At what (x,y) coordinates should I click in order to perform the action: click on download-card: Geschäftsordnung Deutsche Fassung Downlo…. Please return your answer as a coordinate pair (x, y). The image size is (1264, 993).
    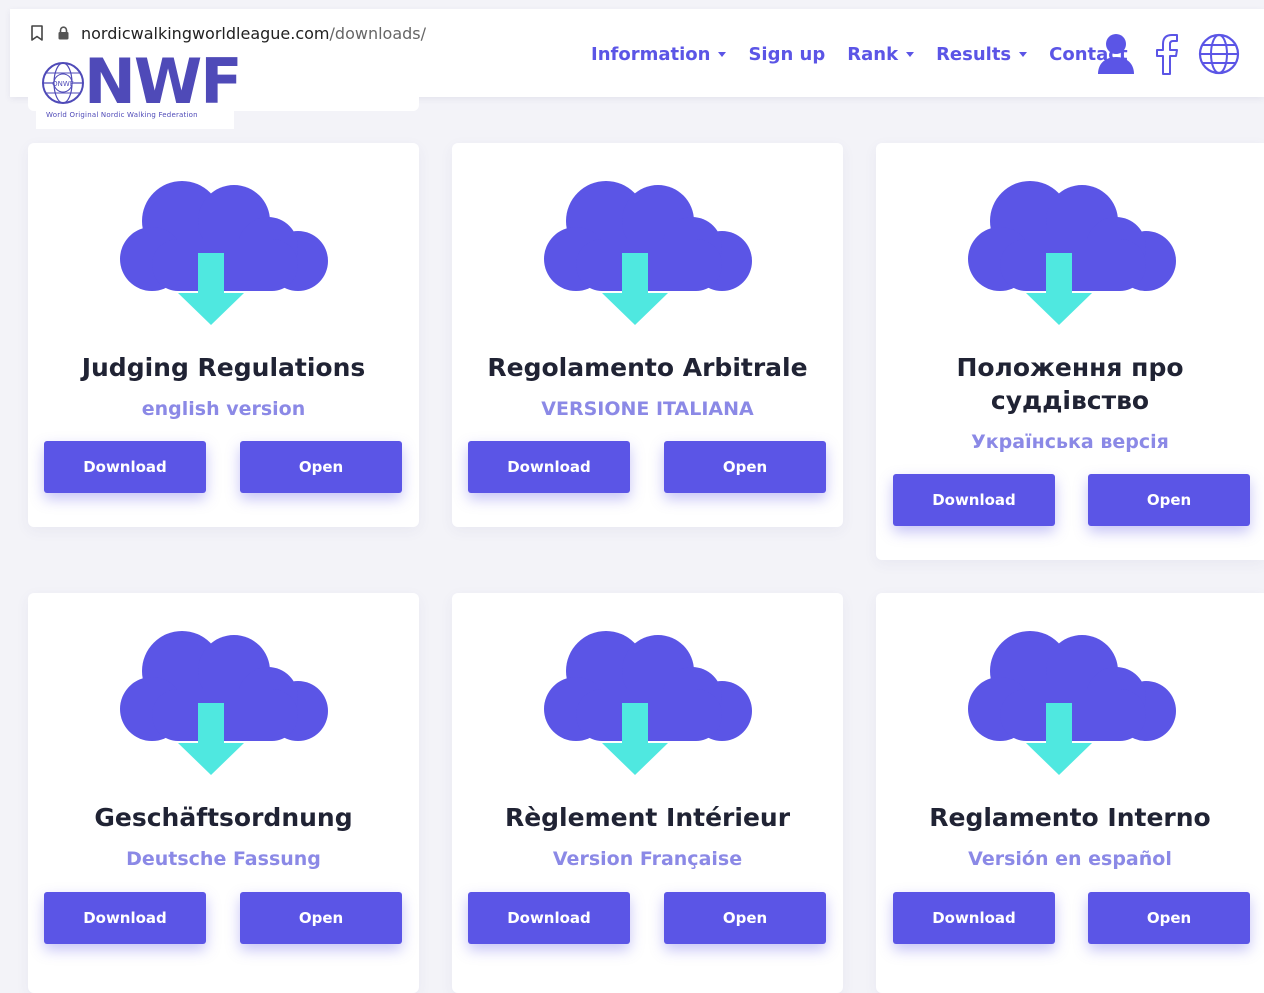
    Looking at the image, I should click on (223, 793).